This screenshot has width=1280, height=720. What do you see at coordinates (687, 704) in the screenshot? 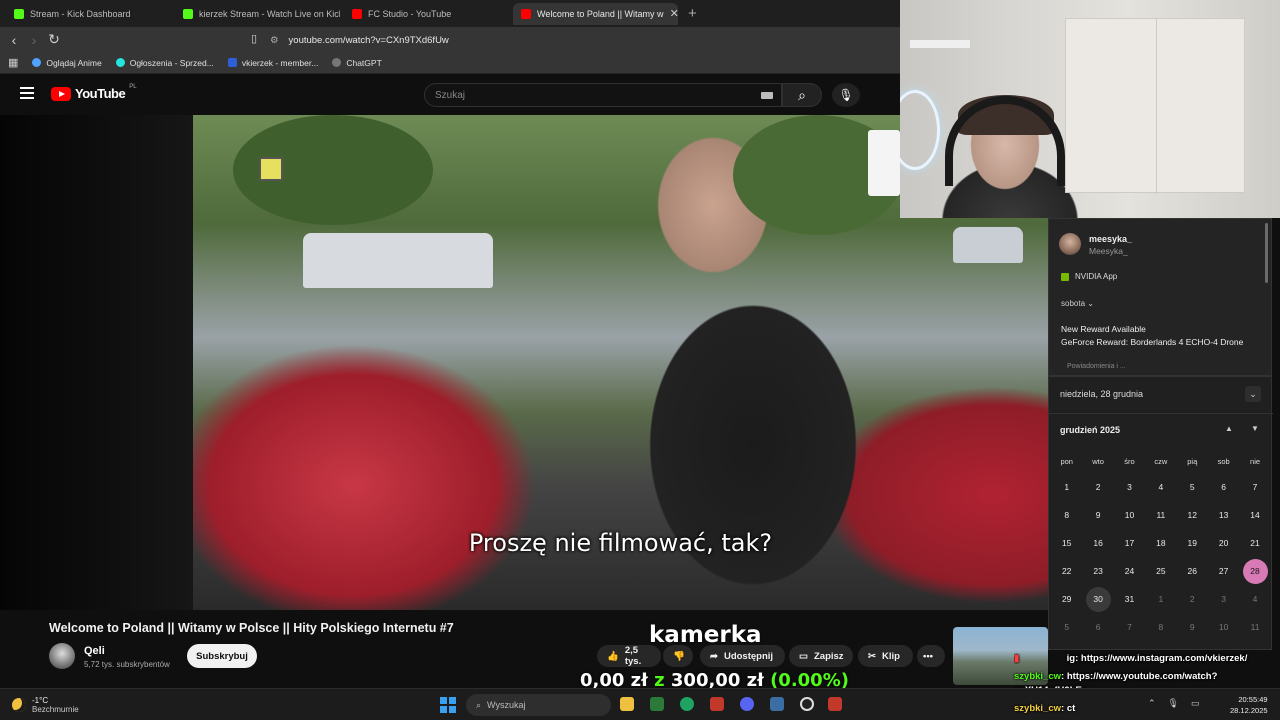
I see `browser-icon` at bounding box center [687, 704].